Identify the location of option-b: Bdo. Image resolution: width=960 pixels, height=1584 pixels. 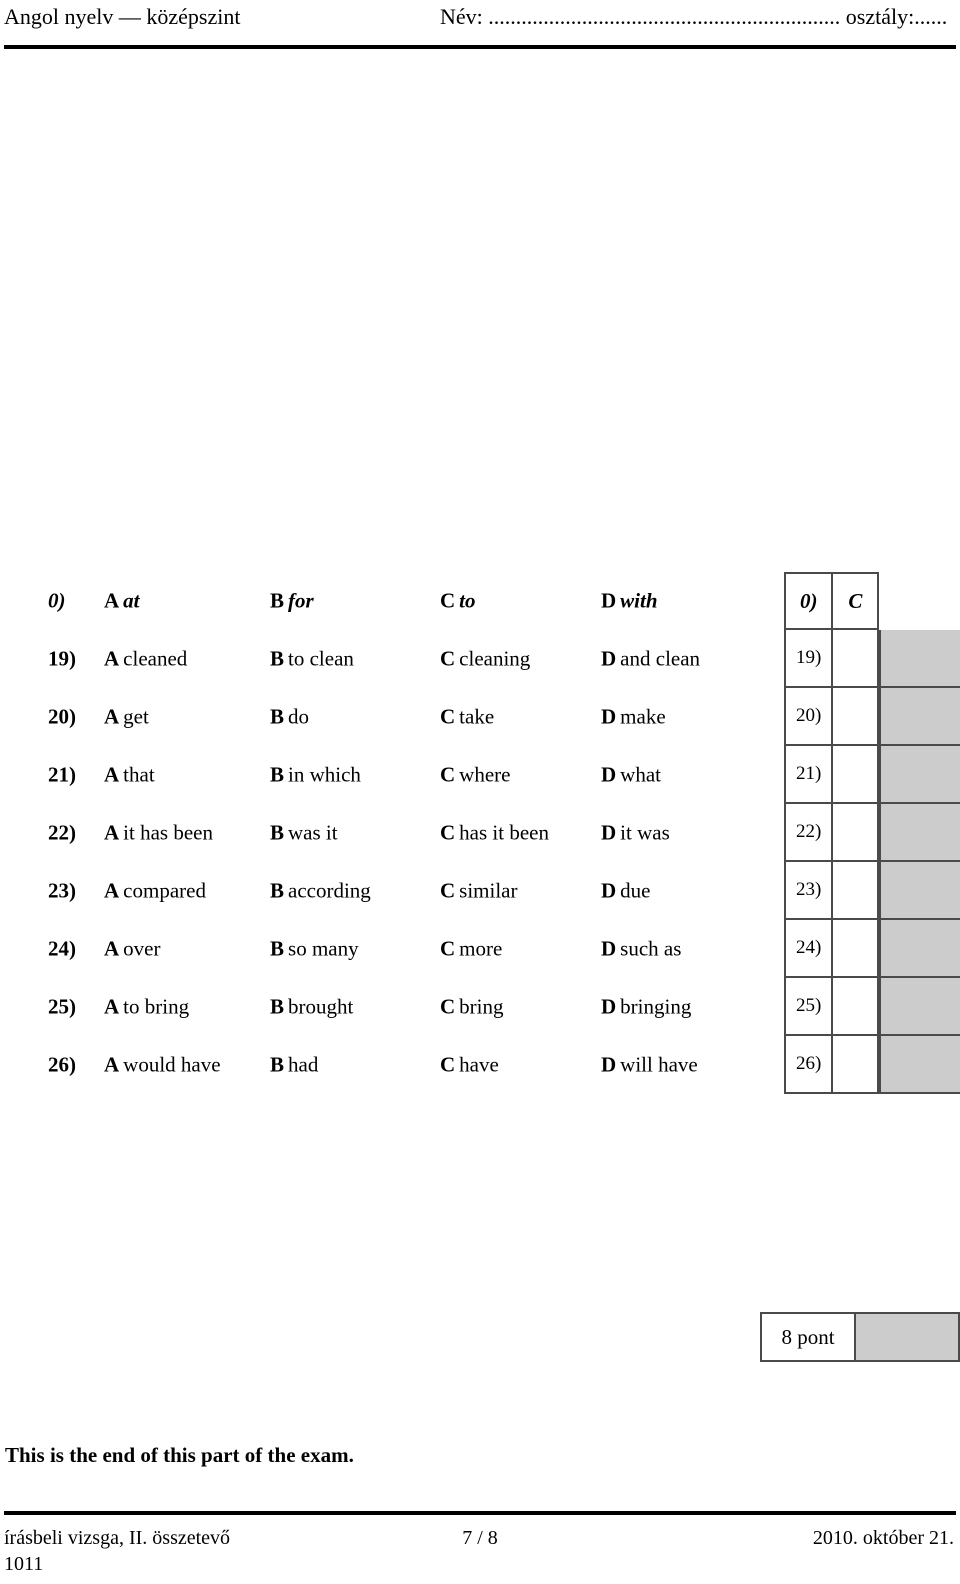
(289, 717).